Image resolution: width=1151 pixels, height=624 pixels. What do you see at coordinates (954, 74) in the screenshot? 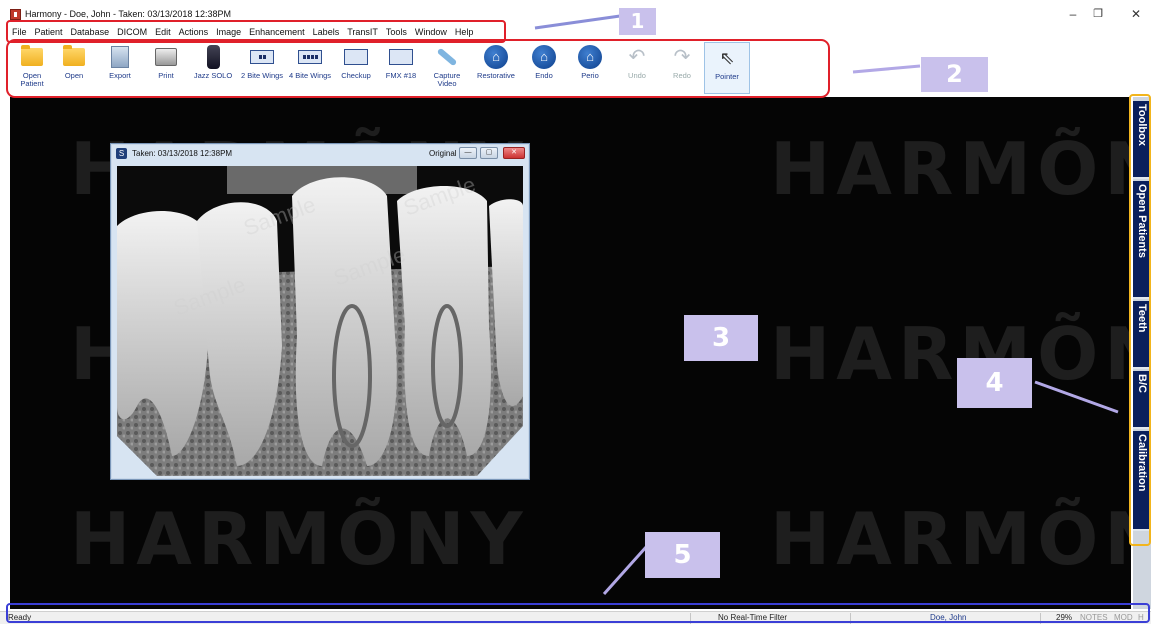
I see `callout-badge-2: 2` at bounding box center [954, 74].